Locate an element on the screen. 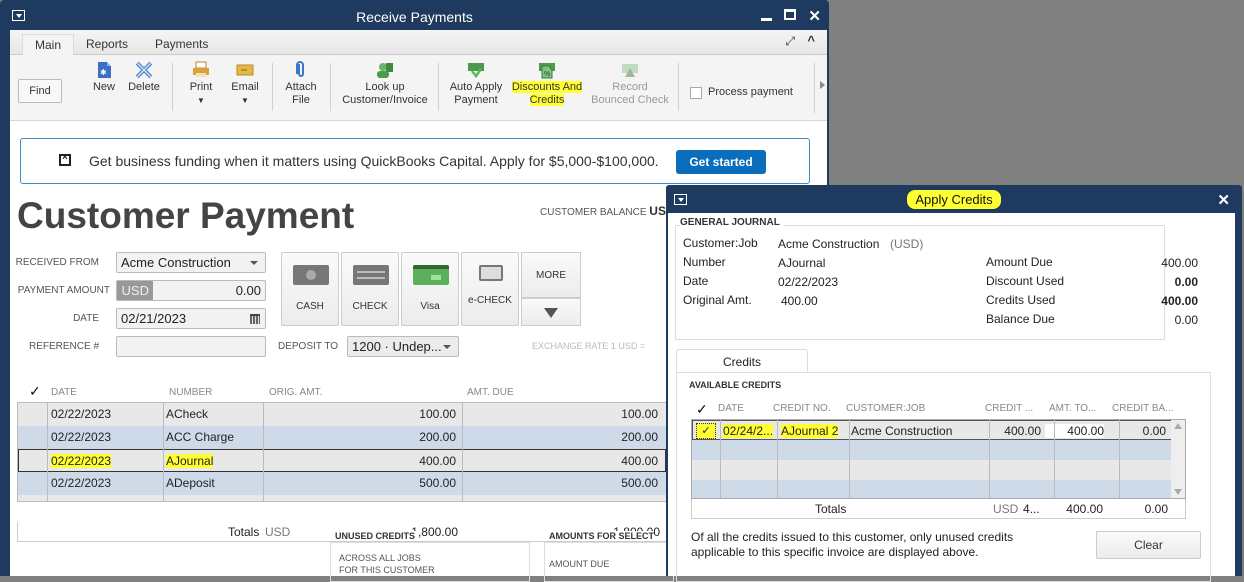  grid-header: ✓ DATE NUMBER ORIG. AMT. AMT. DUE is located at coordinates (342, 392).